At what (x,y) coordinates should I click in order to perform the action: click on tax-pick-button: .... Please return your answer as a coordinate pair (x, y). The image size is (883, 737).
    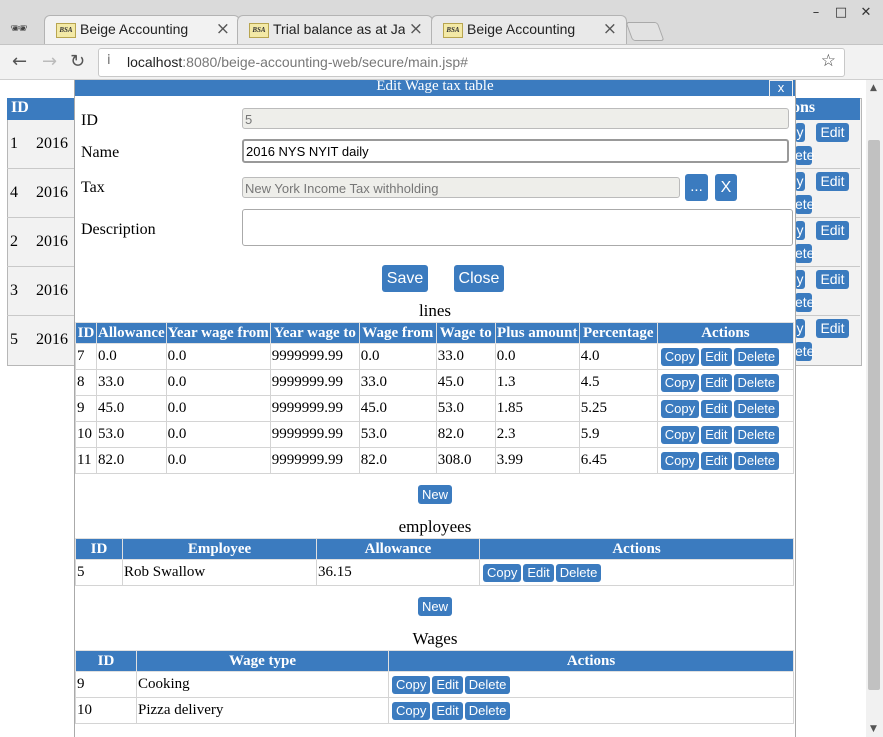
    Looking at the image, I should click on (696, 187).